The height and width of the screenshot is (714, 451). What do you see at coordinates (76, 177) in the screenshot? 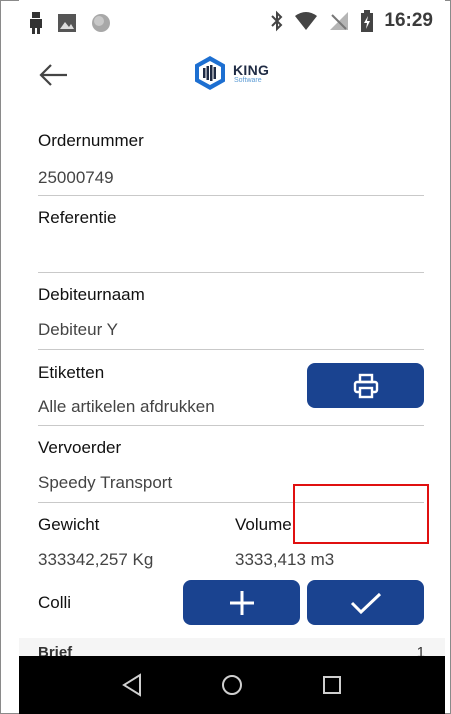
I see `ordernummer-value: 25000749` at bounding box center [76, 177].